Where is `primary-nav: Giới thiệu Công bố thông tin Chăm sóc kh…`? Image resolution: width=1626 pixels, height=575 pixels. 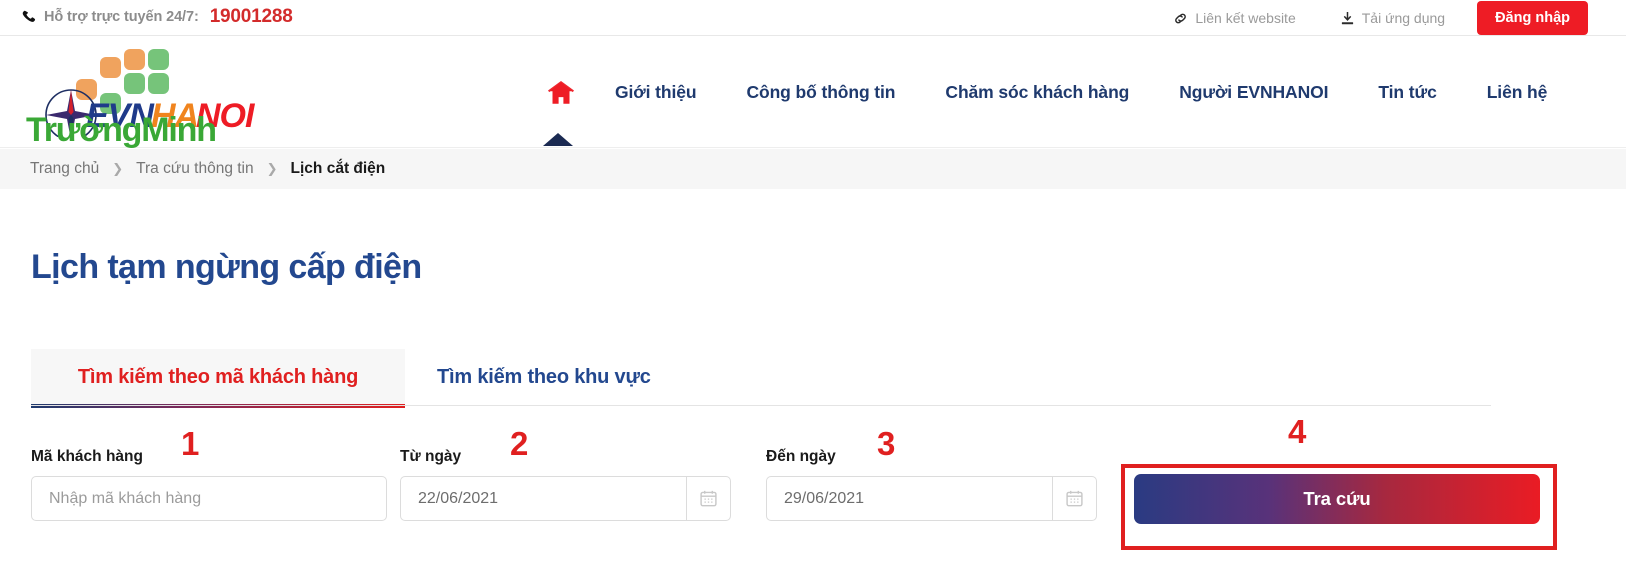 primary-nav: Giới thiệu Công bố thông tin Chăm sóc kh… is located at coordinates (1051, 92).